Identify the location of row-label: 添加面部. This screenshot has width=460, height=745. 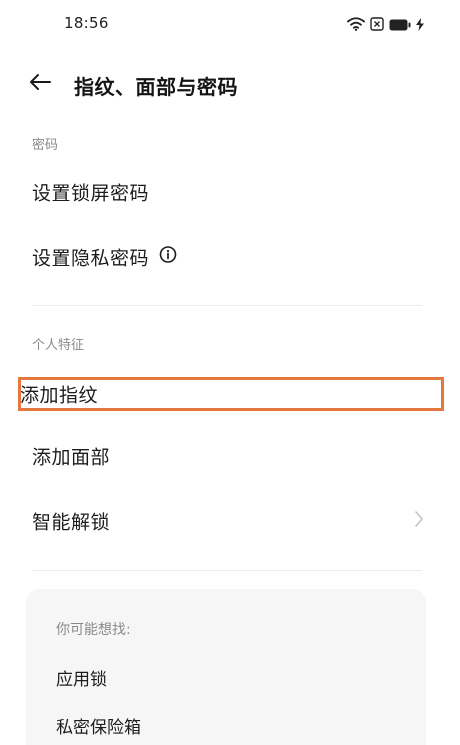
(71, 457).